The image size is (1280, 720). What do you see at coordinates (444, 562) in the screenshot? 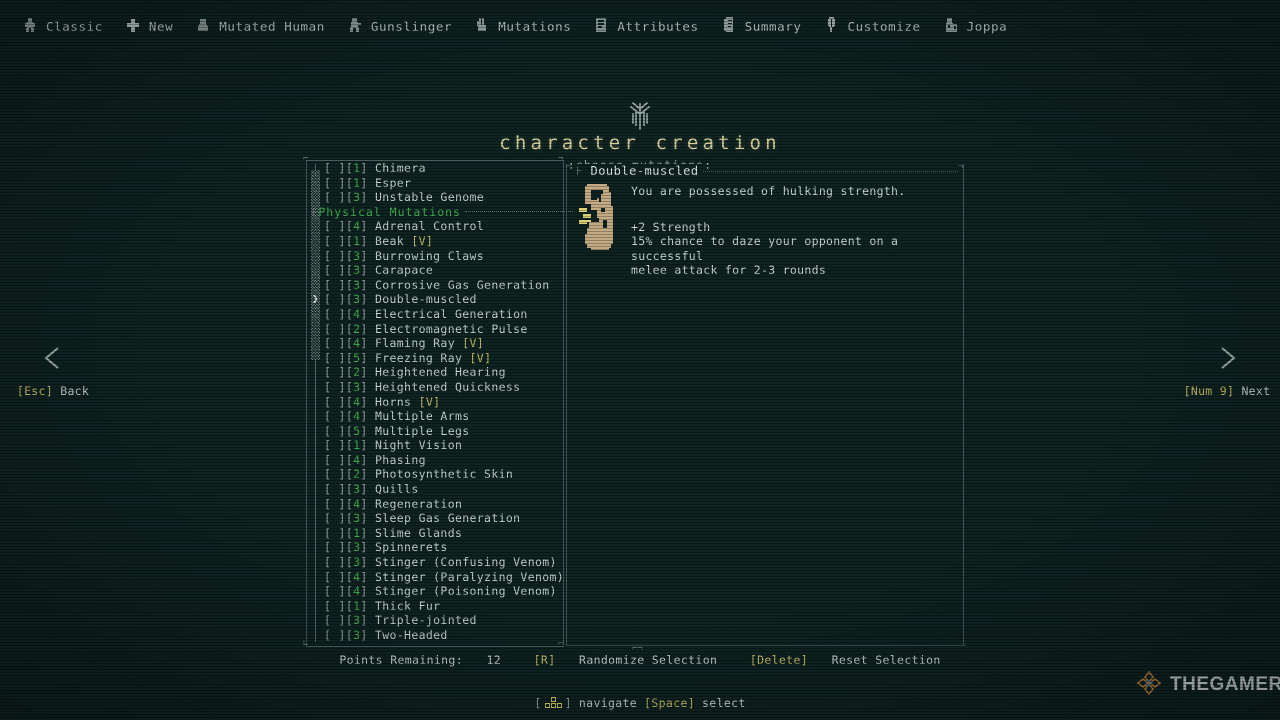
I see `mutation-row: [ ][3] Stinger (Confusing Venom)` at bounding box center [444, 562].